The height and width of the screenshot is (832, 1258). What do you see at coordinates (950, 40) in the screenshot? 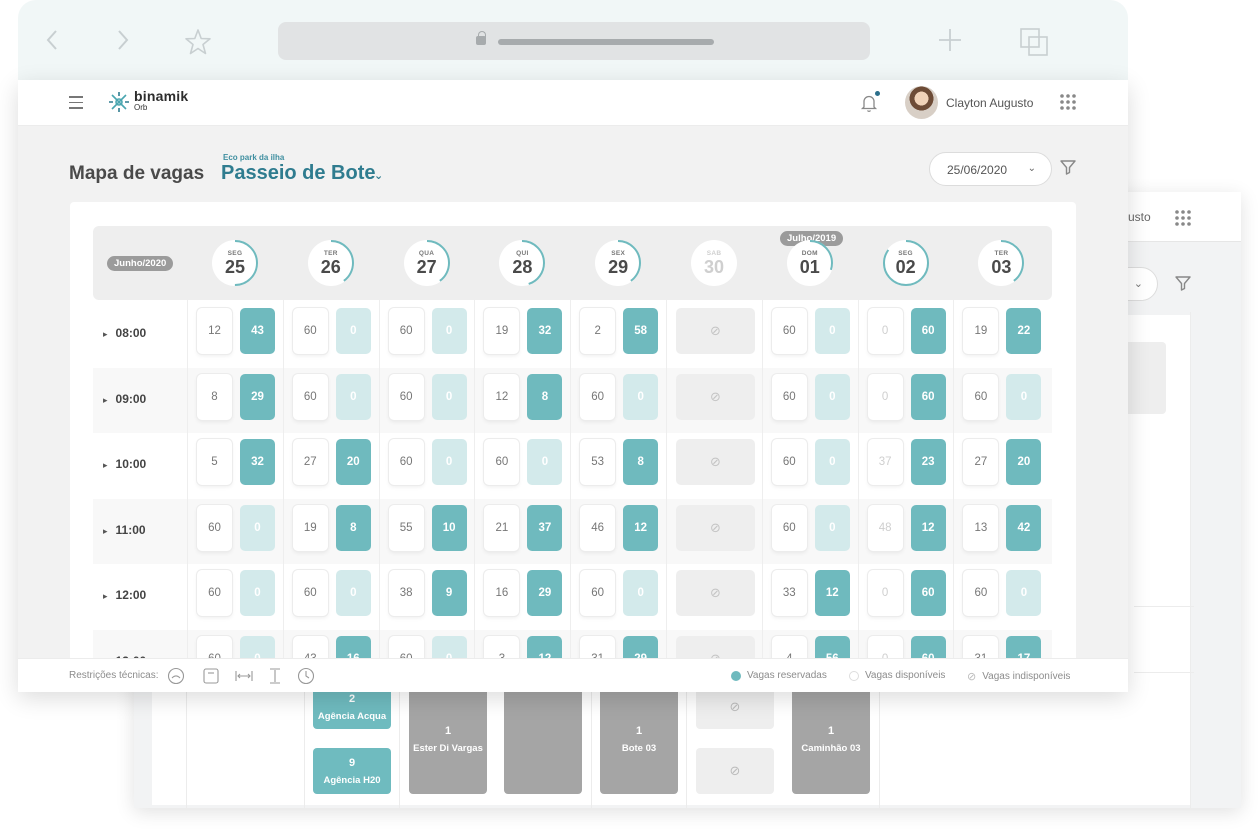
I see `plus-icon` at bounding box center [950, 40].